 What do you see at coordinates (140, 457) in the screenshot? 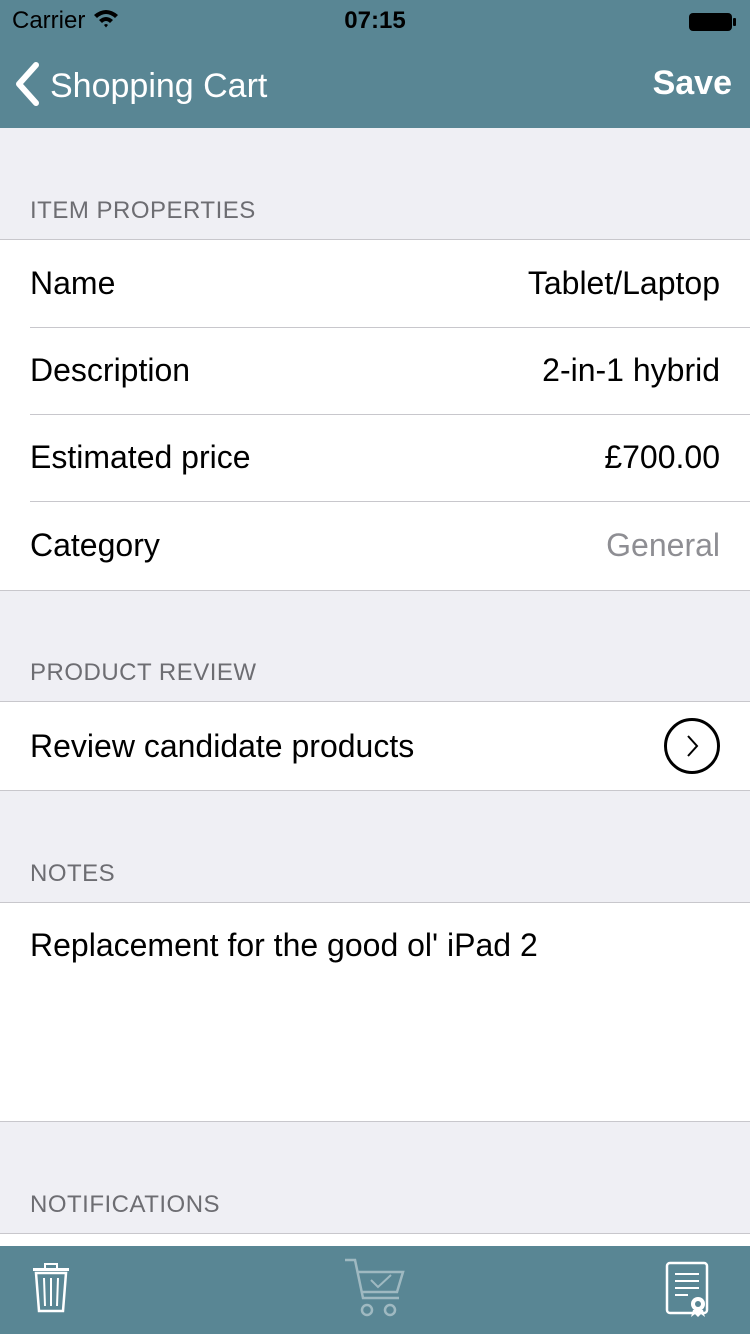
I see `estimated-price-label: Estimated price` at bounding box center [140, 457].